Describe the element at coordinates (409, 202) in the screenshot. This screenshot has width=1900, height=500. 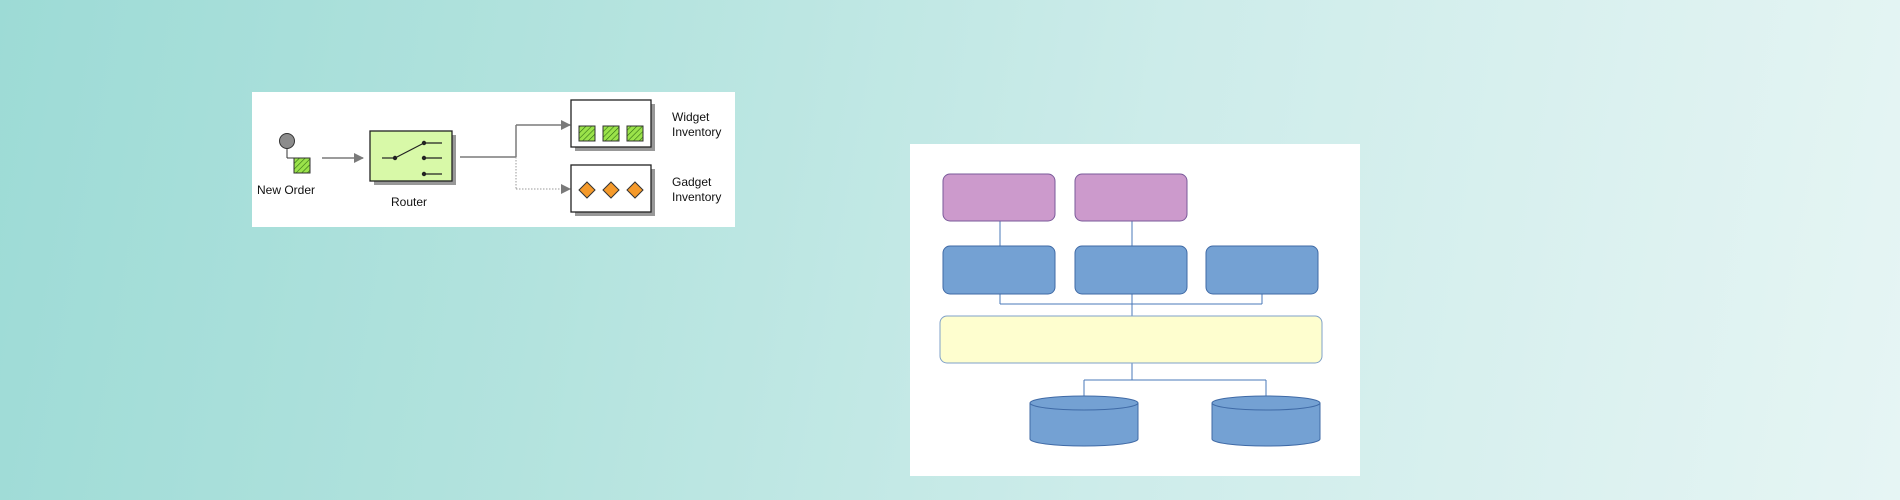
I see `router-label: Router` at that location.